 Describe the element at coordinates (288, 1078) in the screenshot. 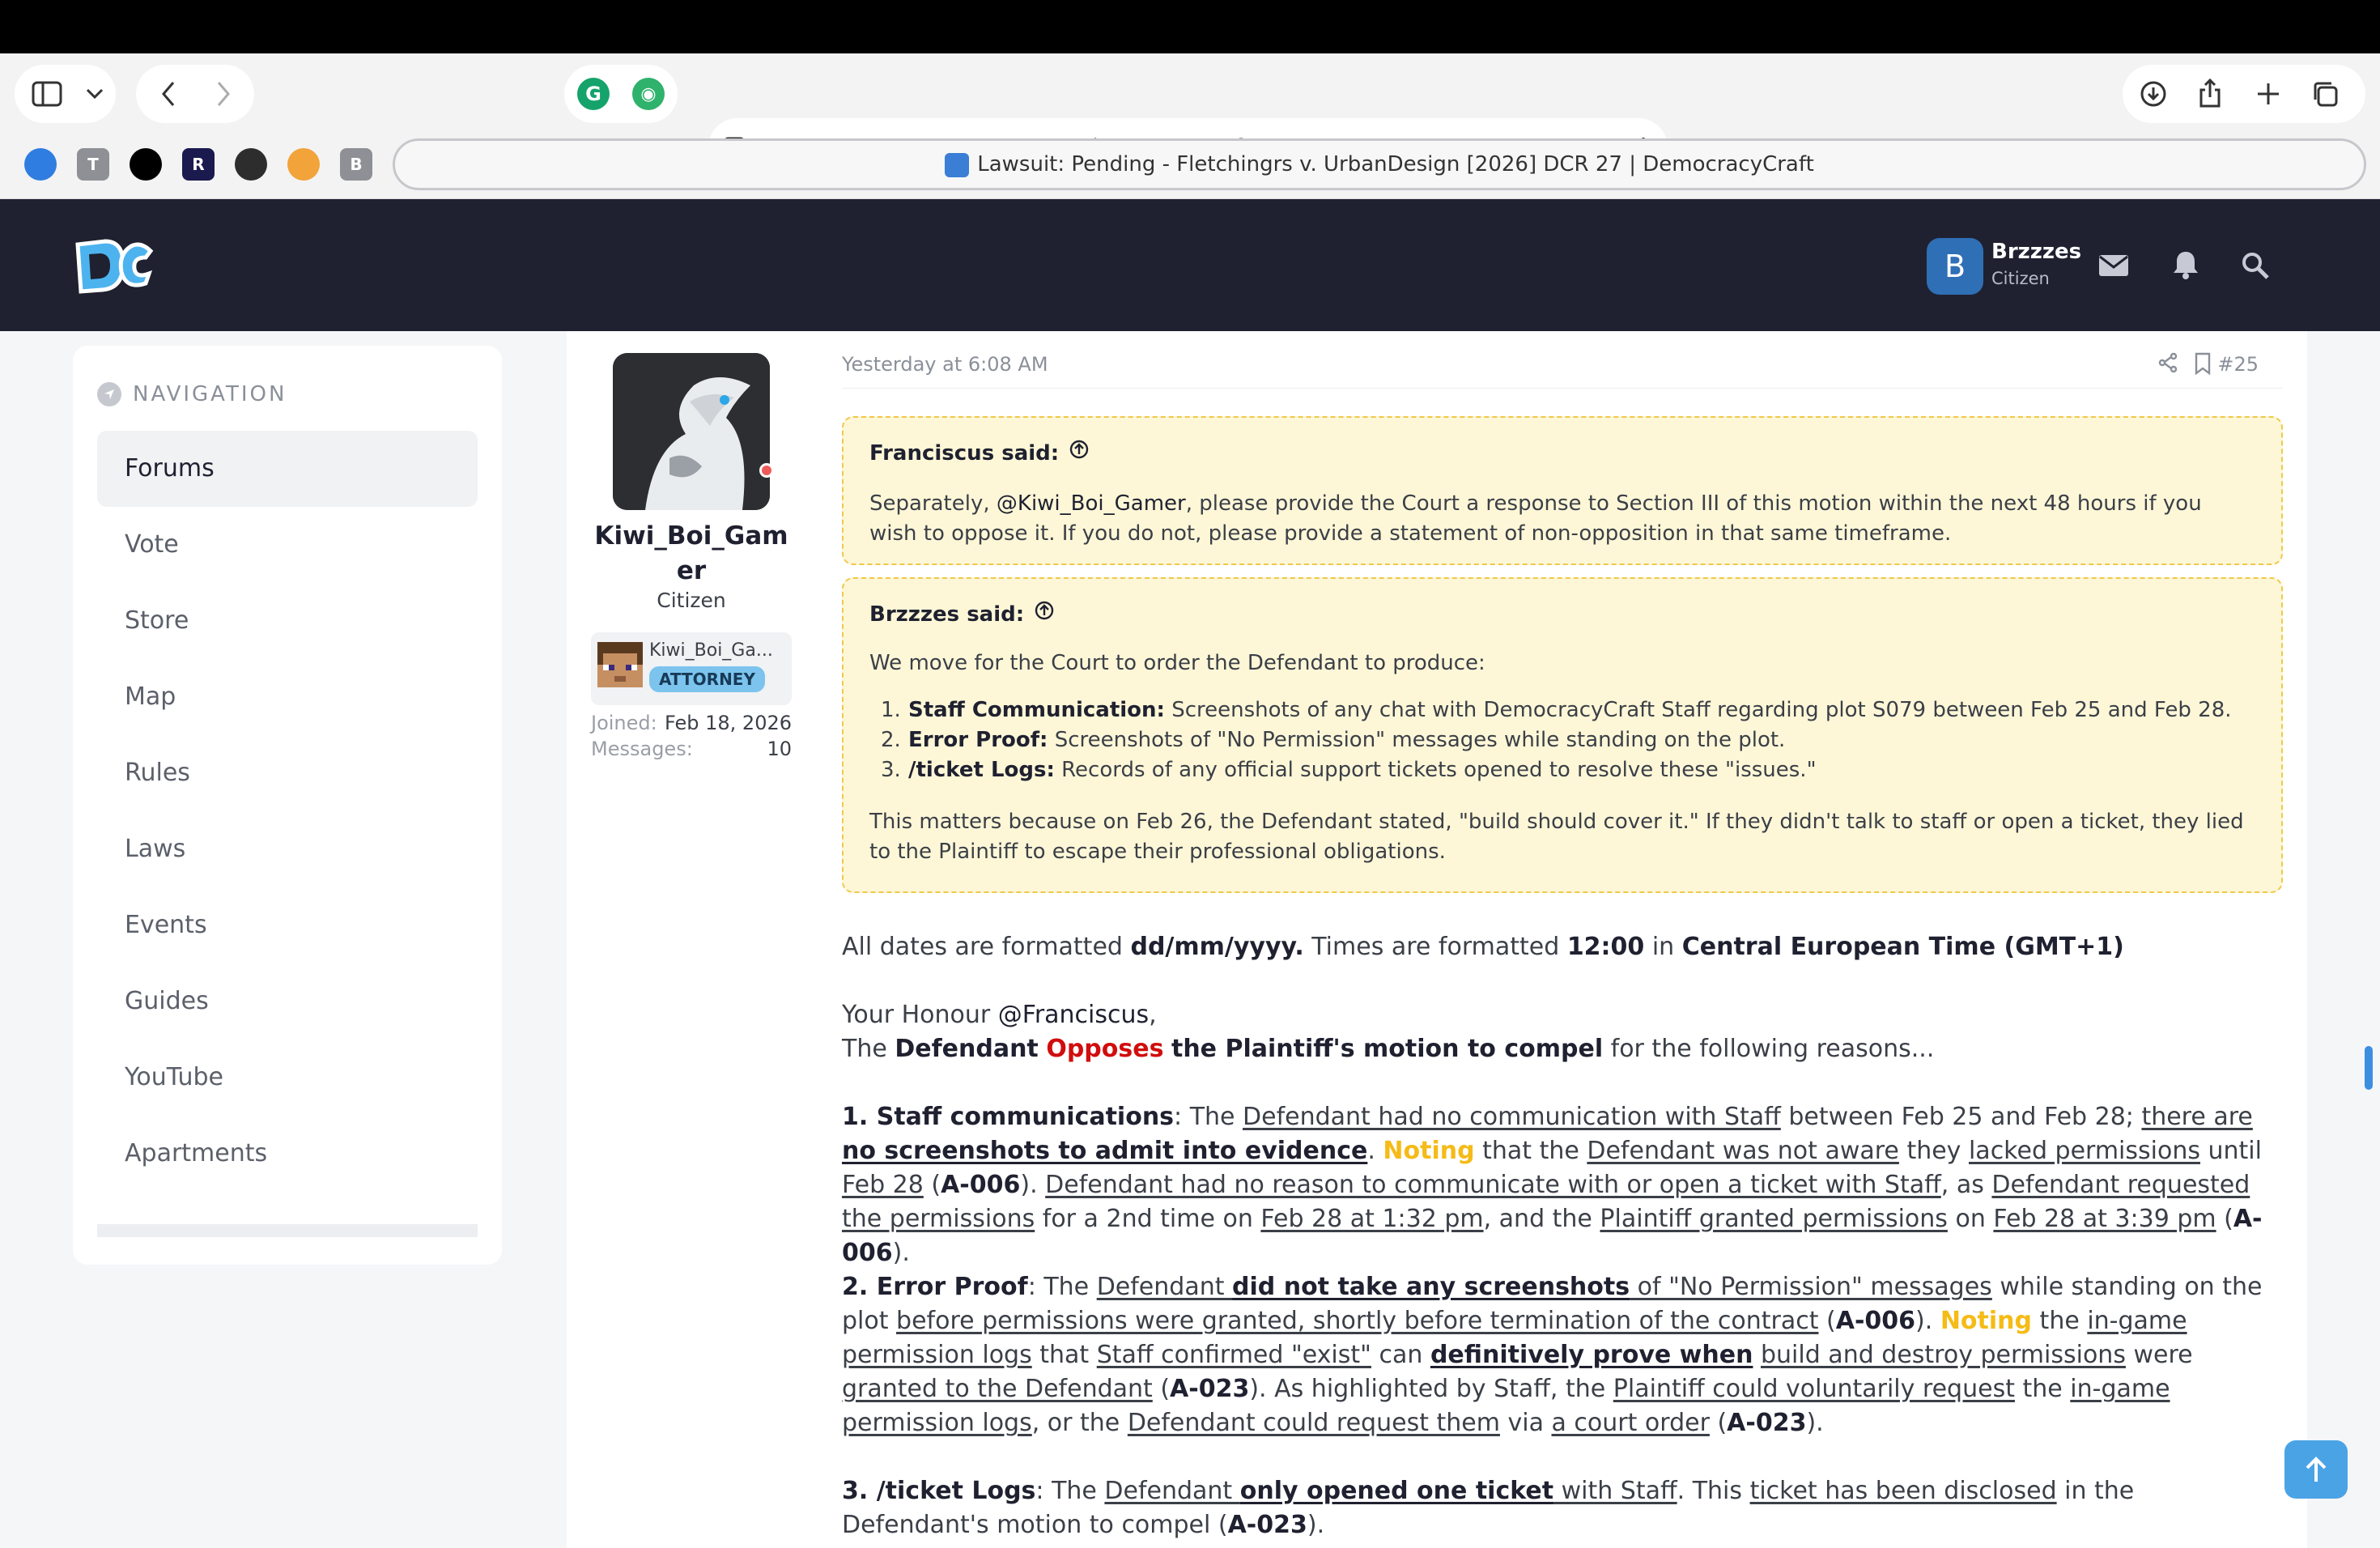

I see `sidebar-item-youtube: YouTube` at that location.